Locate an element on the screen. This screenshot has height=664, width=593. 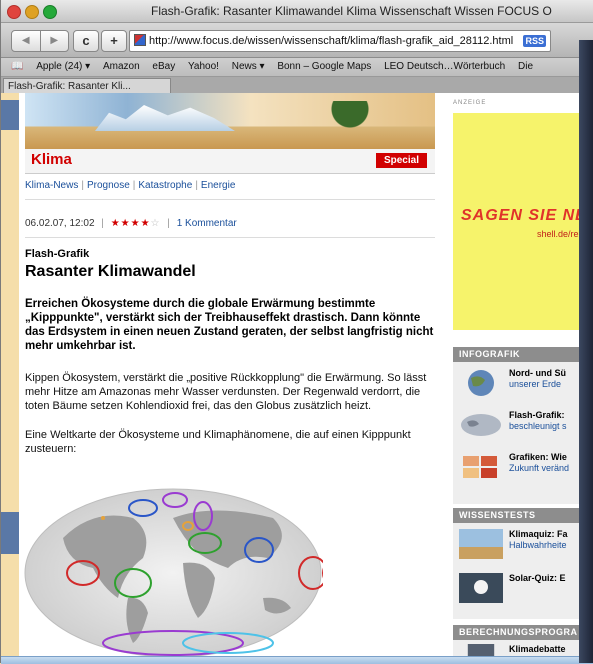
wissenstests-item: Klimaquiz: Fa Halbwahrheite is located at coordinates (526, 544).